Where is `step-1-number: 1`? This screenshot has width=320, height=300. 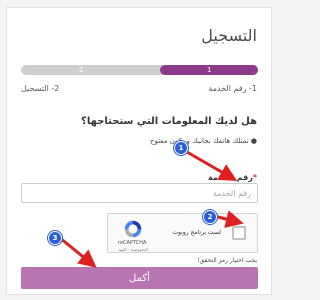 step-1-number: 1 is located at coordinates (209, 70).